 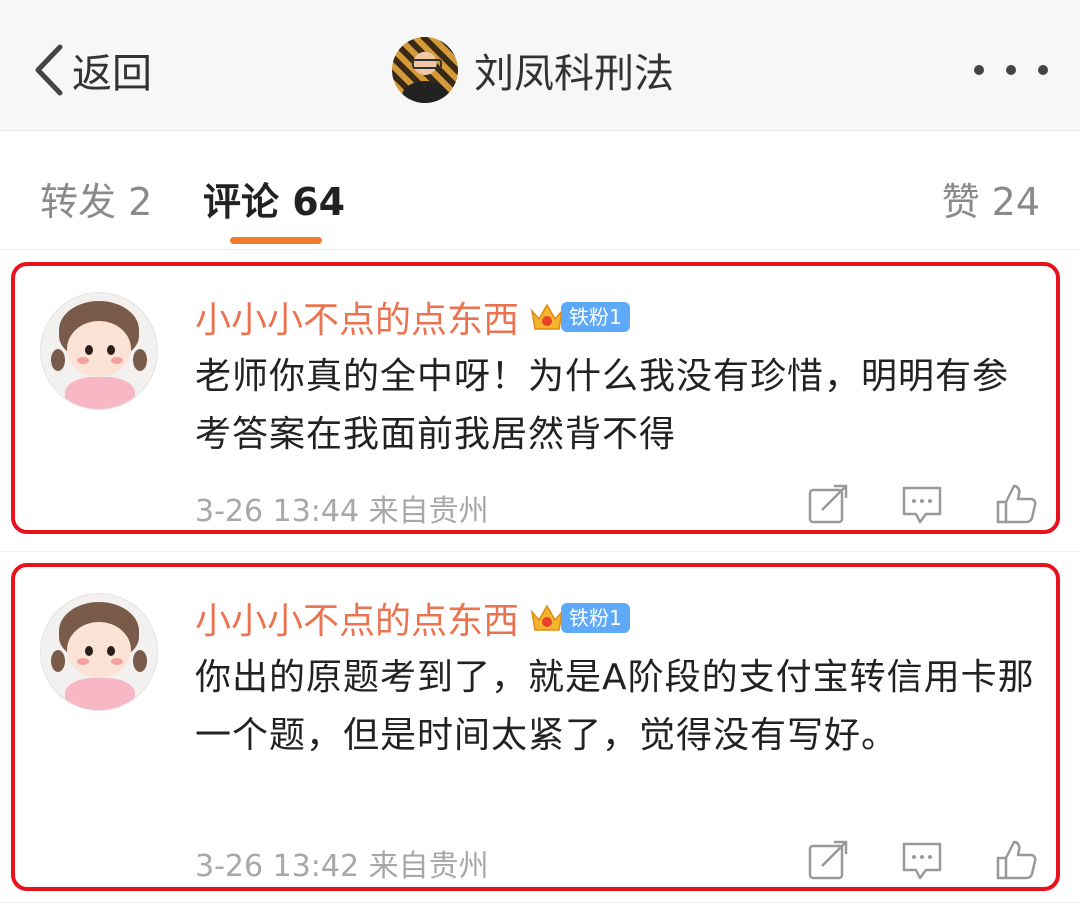 I want to click on comment-meta: 3-26 13:42 来自贵州, so click(x=342, y=866).